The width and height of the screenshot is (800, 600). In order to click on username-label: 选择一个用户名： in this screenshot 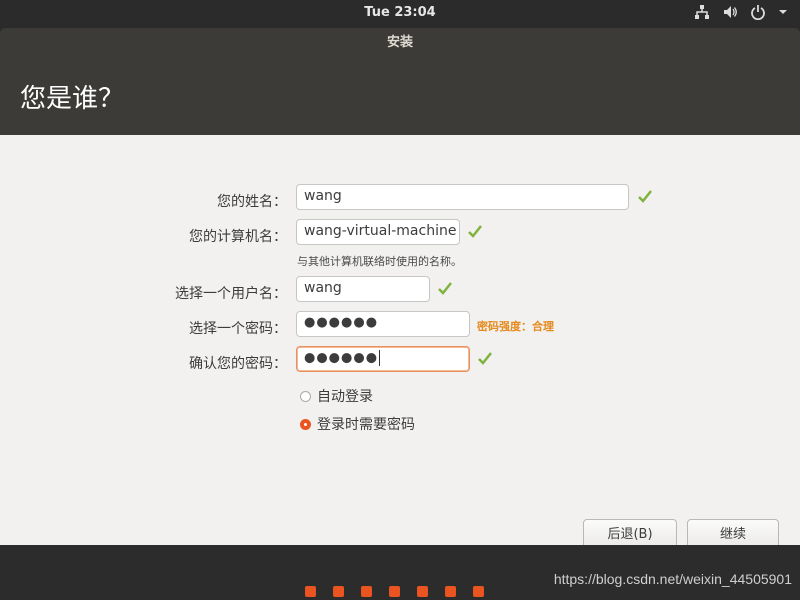, I will do `click(231, 294)`.